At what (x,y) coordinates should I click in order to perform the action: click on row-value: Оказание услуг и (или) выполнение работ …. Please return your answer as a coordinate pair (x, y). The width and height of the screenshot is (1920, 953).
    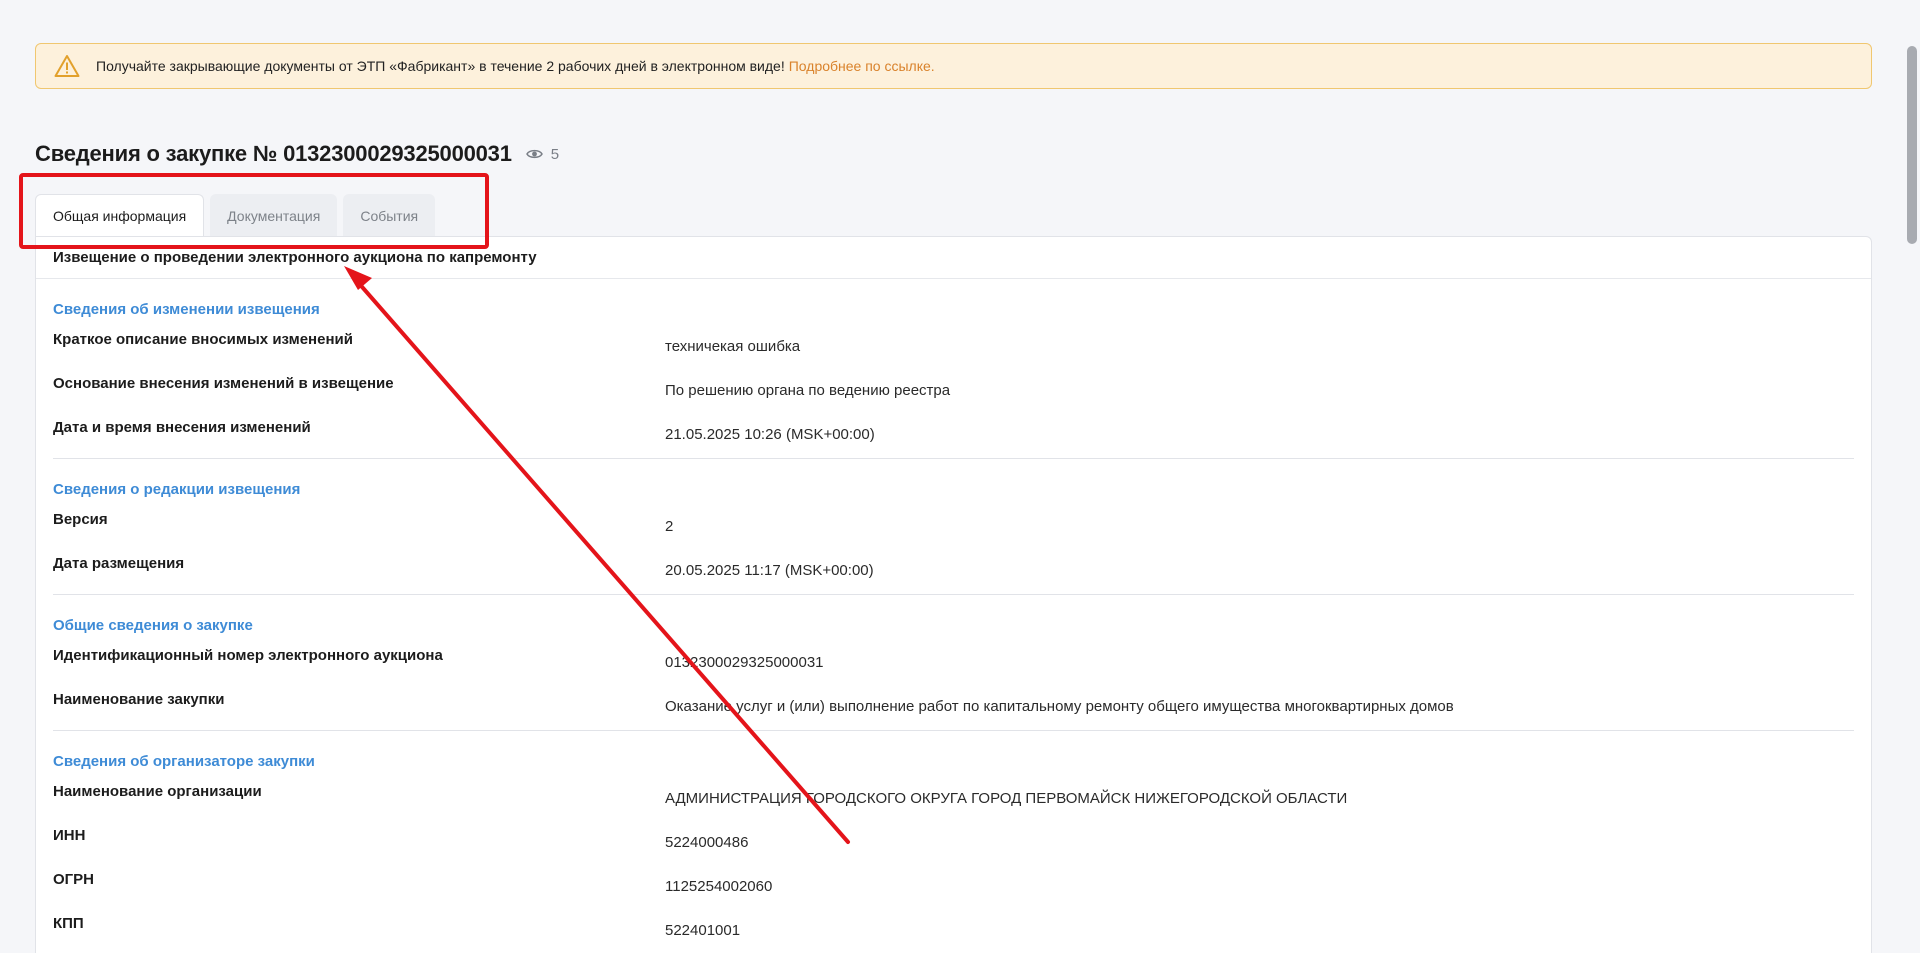
    Looking at the image, I should click on (1059, 706).